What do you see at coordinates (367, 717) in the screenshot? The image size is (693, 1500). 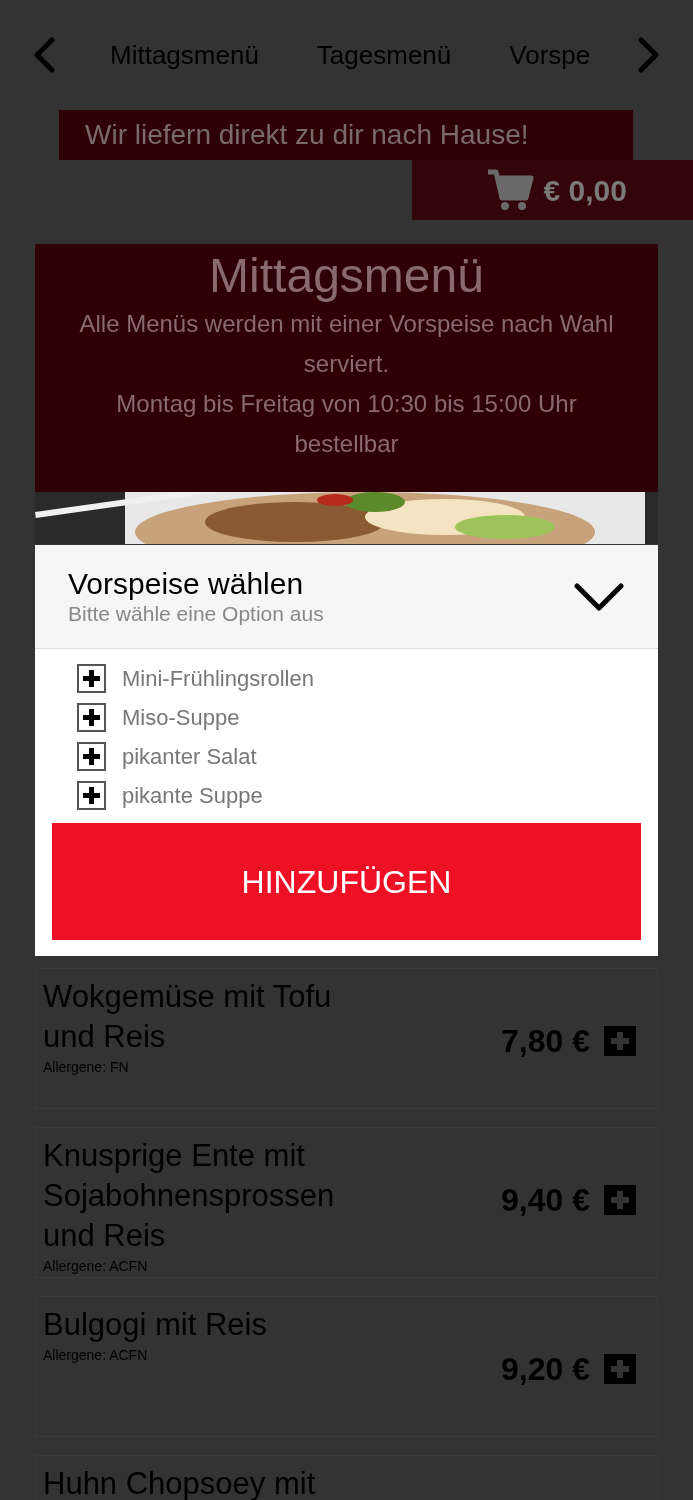 I see `option-item: Miso-Suppe` at bounding box center [367, 717].